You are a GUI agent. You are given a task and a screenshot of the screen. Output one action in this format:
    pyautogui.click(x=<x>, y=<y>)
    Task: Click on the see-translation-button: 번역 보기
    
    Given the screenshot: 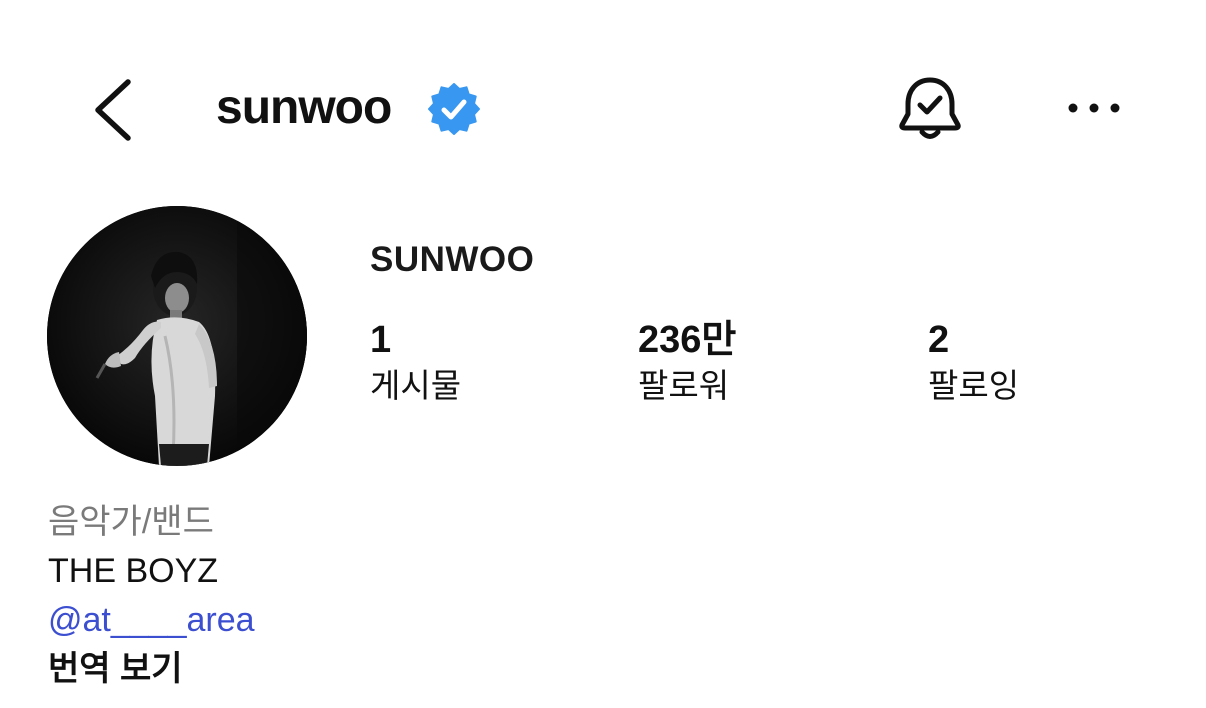 What is the action you would take?
    pyautogui.click(x=151, y=669)
    